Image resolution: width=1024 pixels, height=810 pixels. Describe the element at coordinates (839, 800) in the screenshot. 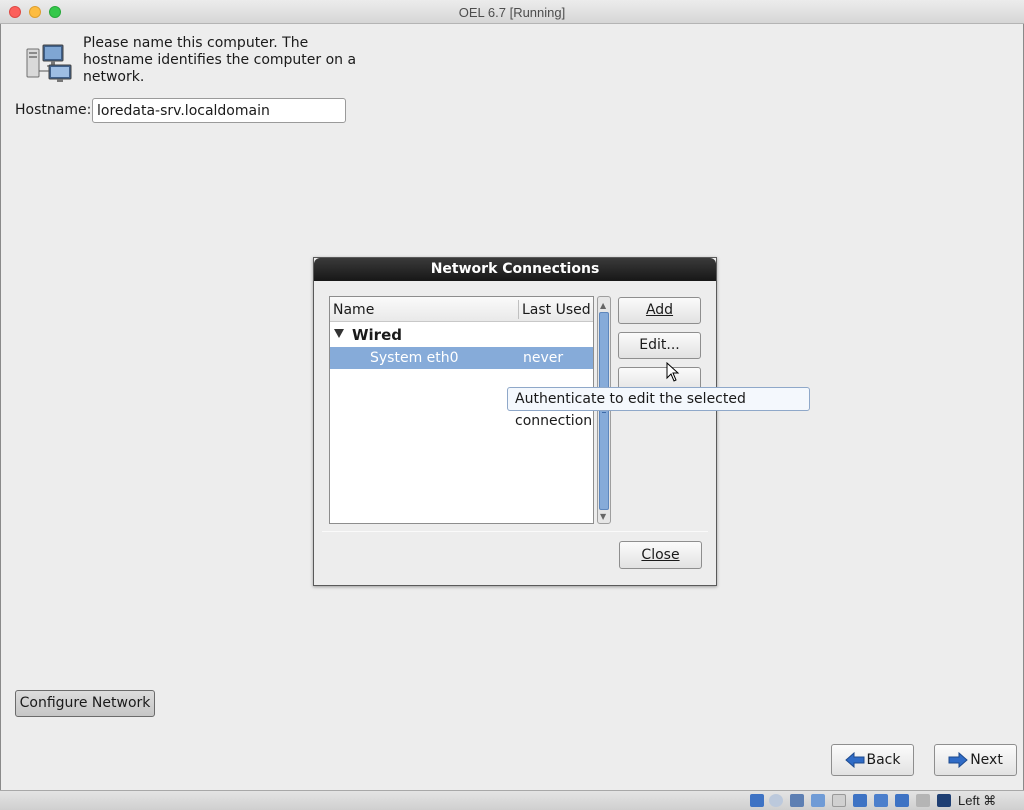

I see `usb-icon` at that location.